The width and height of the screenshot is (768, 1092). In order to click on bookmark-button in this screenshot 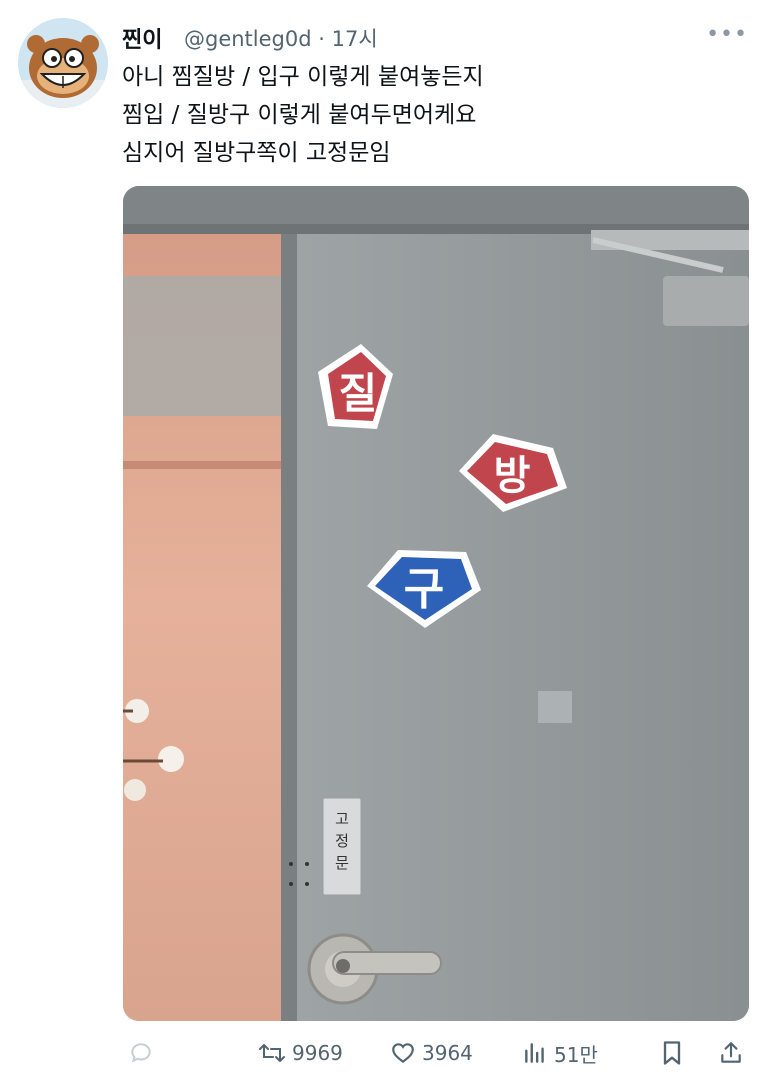, I will do `click(672, 1053)`.